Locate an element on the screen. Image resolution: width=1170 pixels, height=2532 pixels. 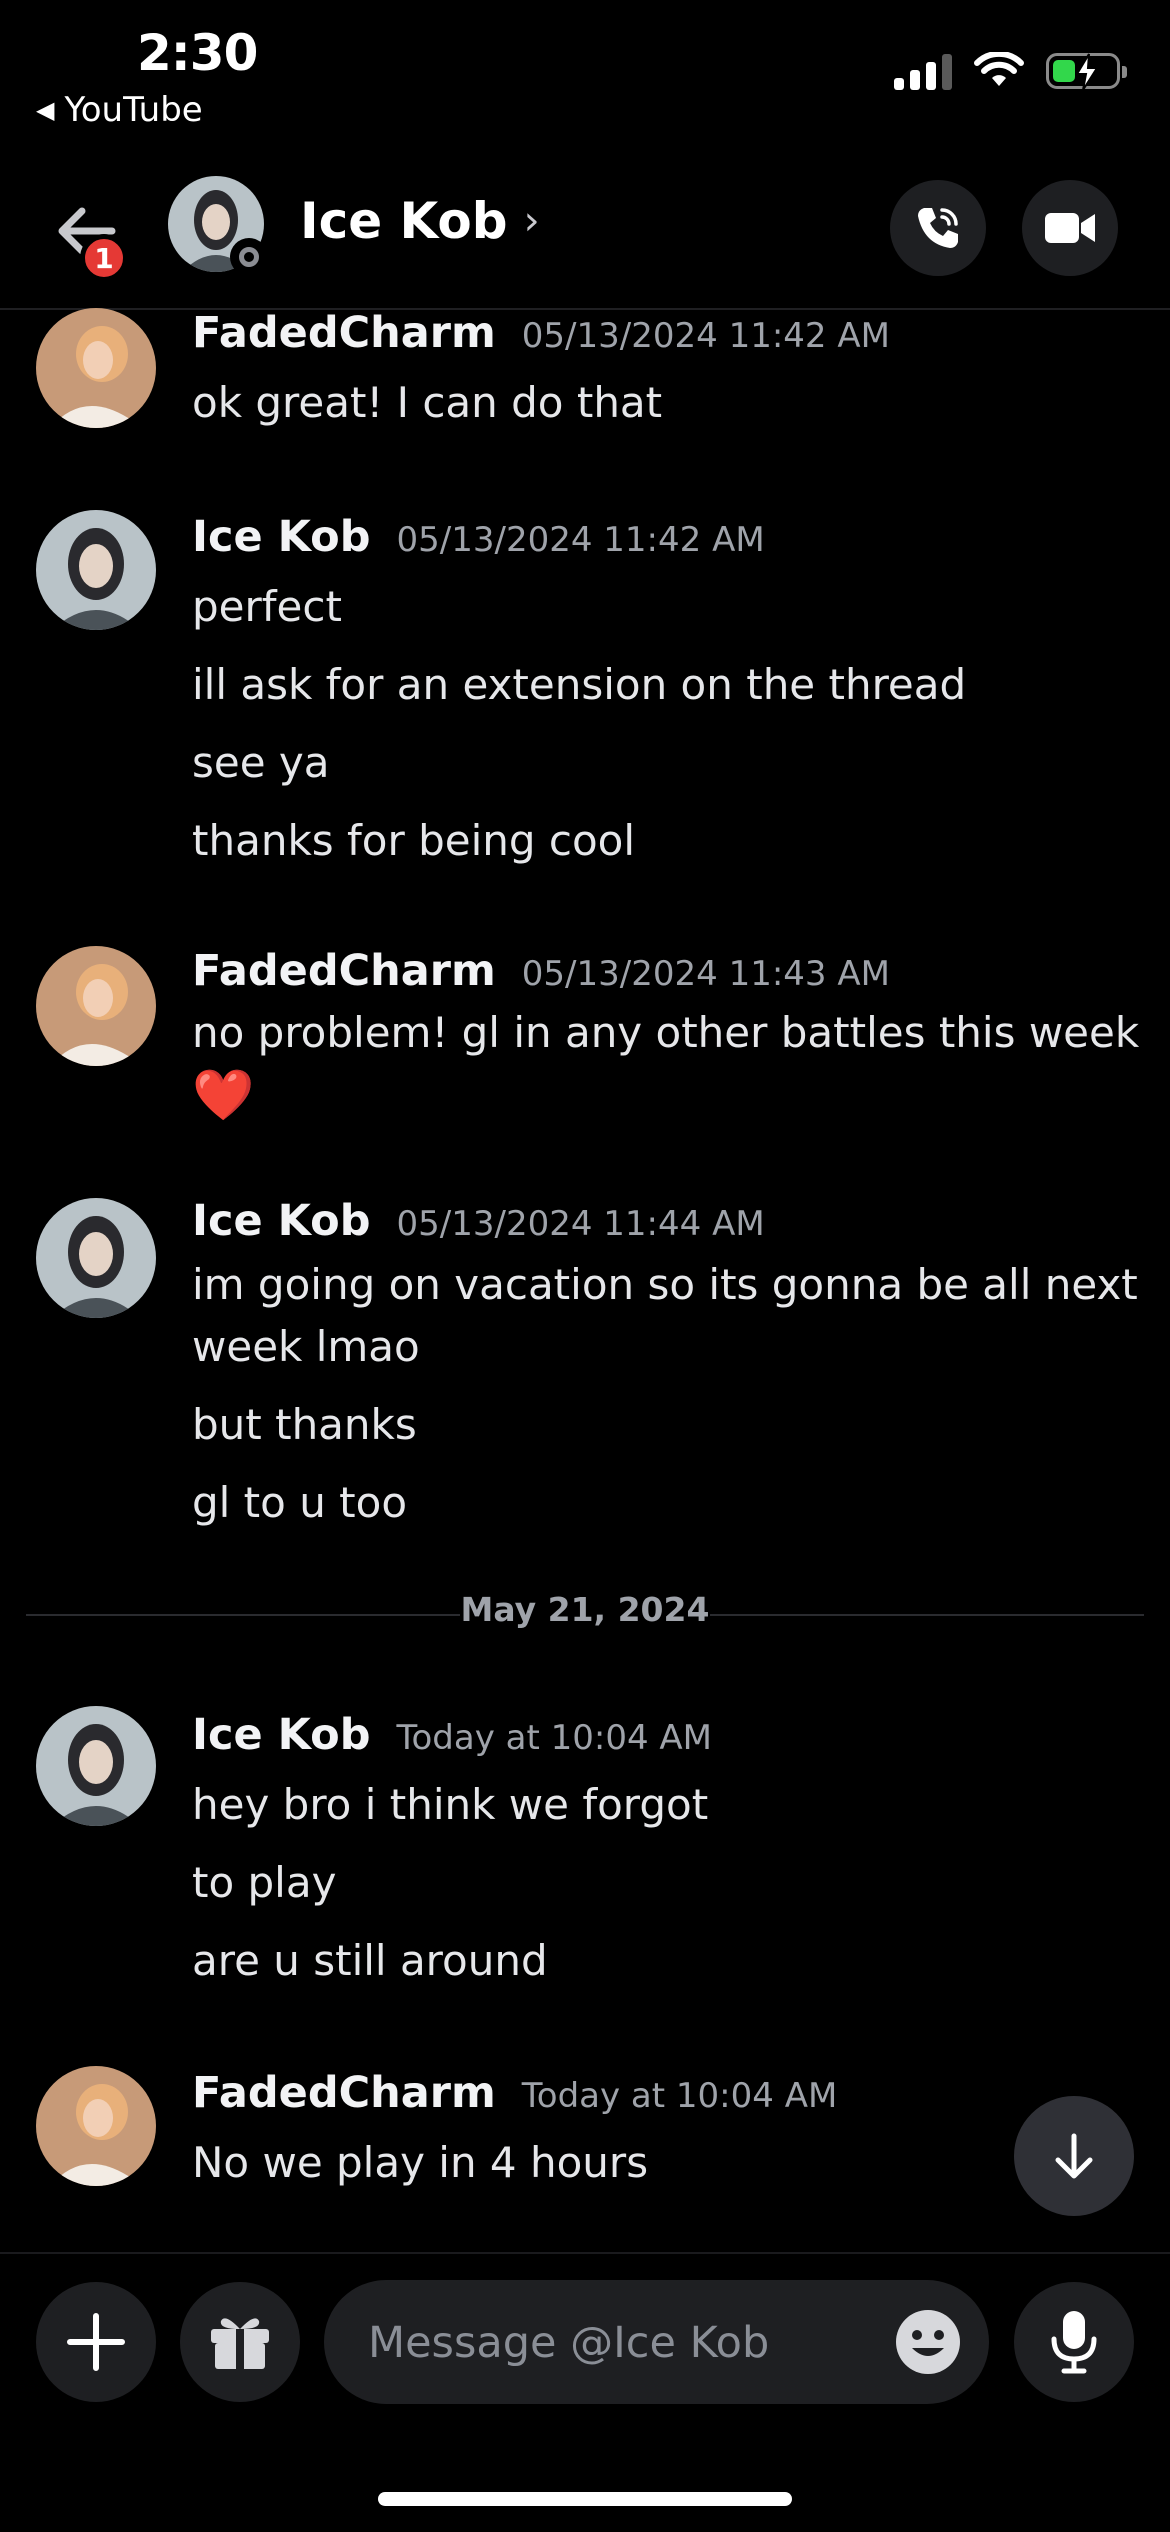
notification-badge: 1 is located at coordinates (104, 258).